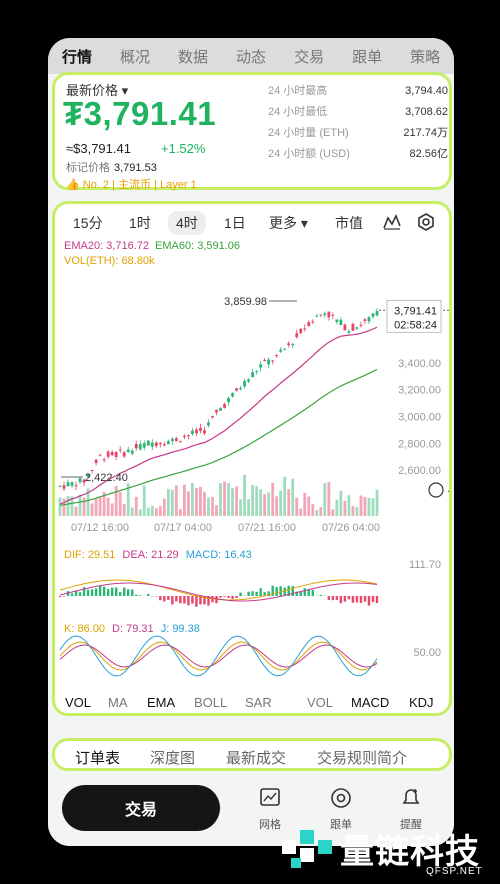  Describe the element at coordinates (78, 702) in the screenshot. I see `ind-vol: VOL` at that location.